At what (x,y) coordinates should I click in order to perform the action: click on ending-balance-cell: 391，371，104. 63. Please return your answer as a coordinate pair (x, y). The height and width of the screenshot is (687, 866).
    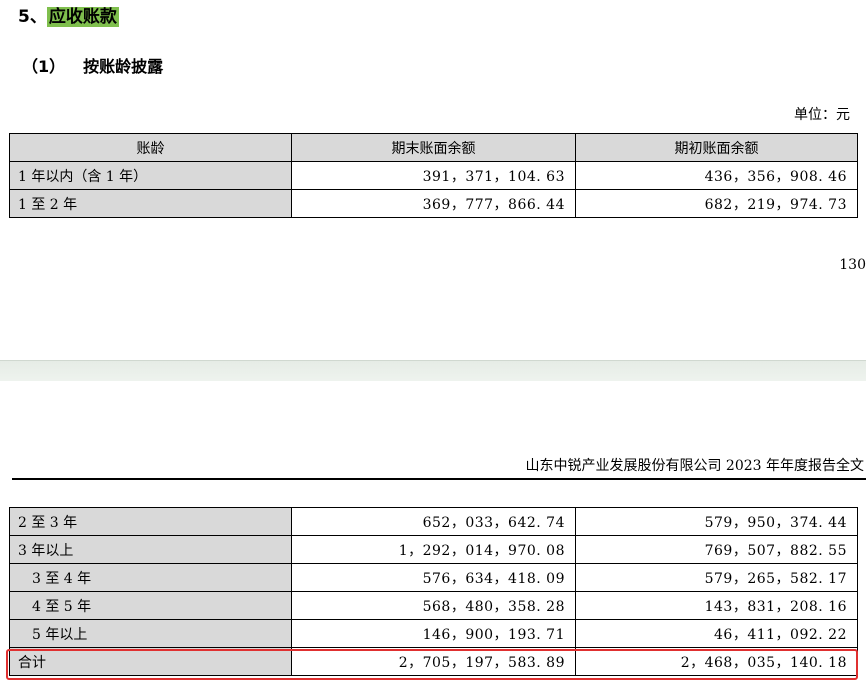
    Looking at the image, I should click on (433, 175).